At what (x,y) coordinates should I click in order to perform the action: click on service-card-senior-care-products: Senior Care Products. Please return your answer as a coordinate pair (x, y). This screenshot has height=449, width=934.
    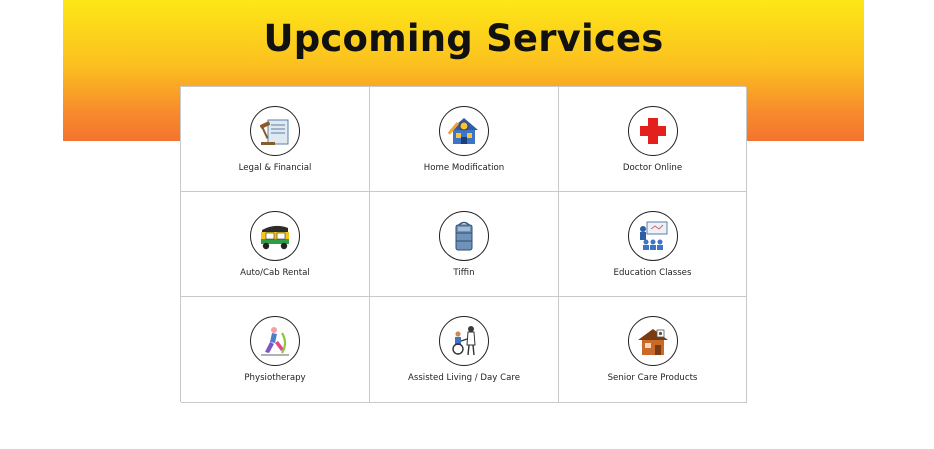
    Looking at the image, I should click on (653, 350).